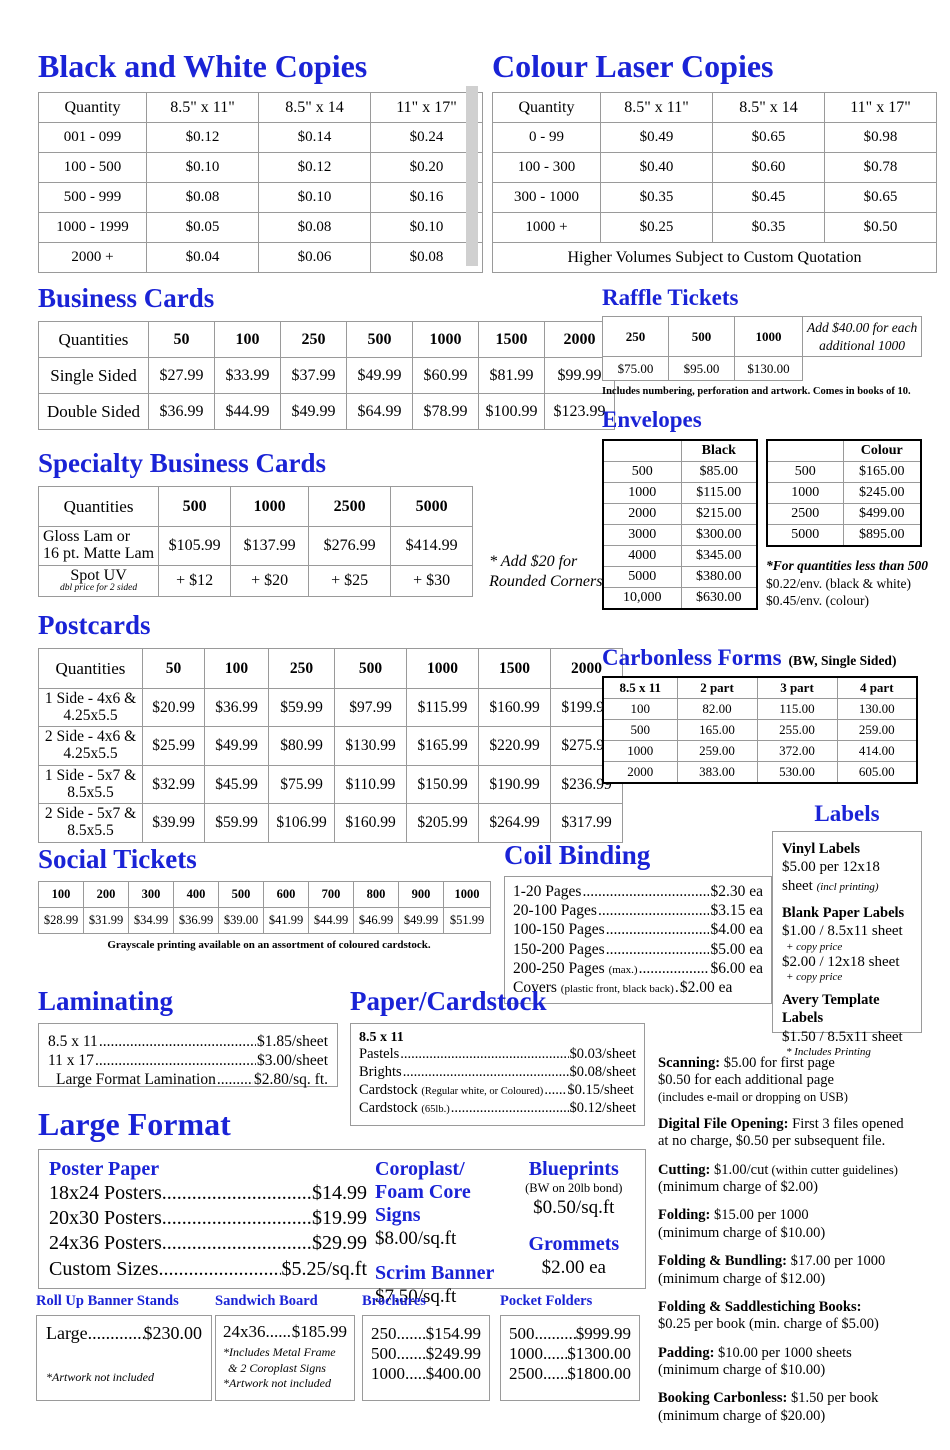 This screenshot has height=1450, width=950. Describe the element at coordinates (680, 535) in the screenshot. I see `table-row: 3000 $300.00` at that location.